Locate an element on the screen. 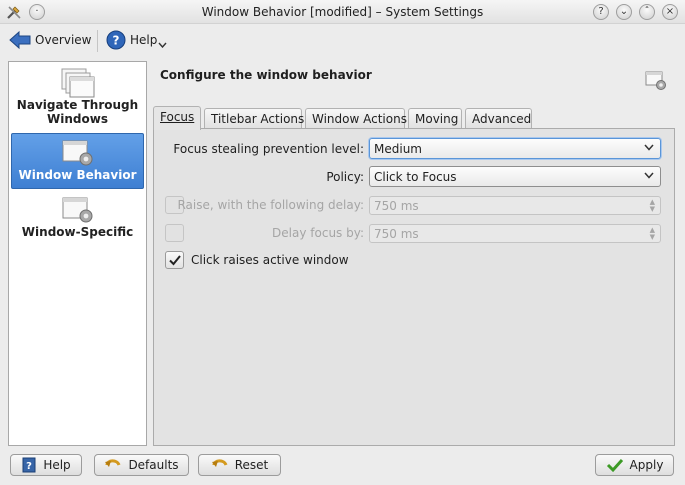 This screenshot has width=685, height=485. toolbar: Overview ? Help is located at coordinates (342, 40).